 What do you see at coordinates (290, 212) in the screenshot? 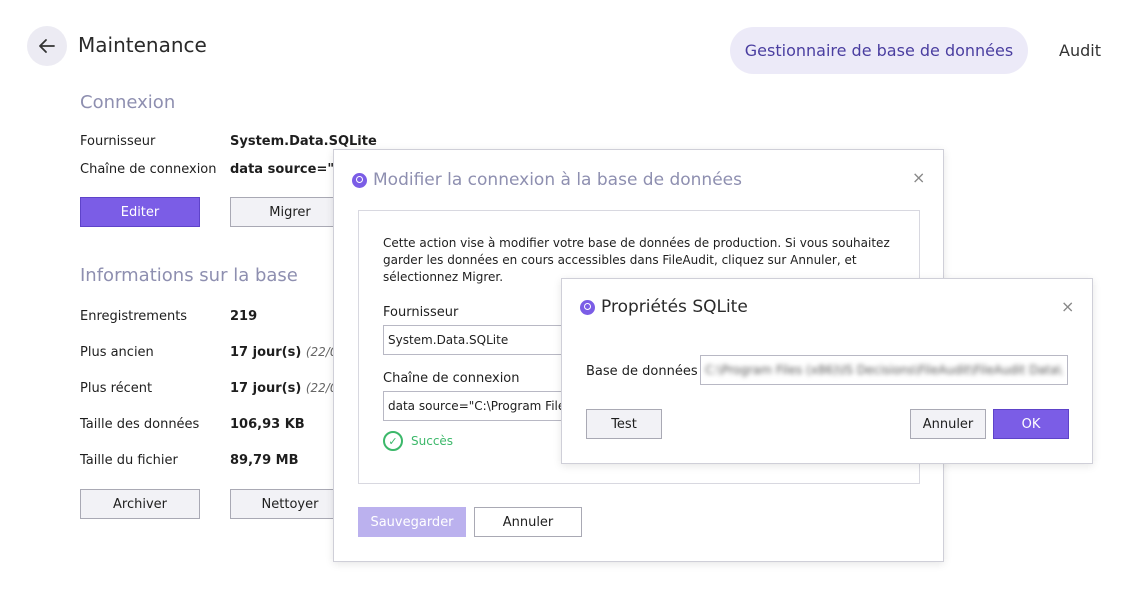
I see `migrate-button: Migrer` at bounding box center [290, 212].